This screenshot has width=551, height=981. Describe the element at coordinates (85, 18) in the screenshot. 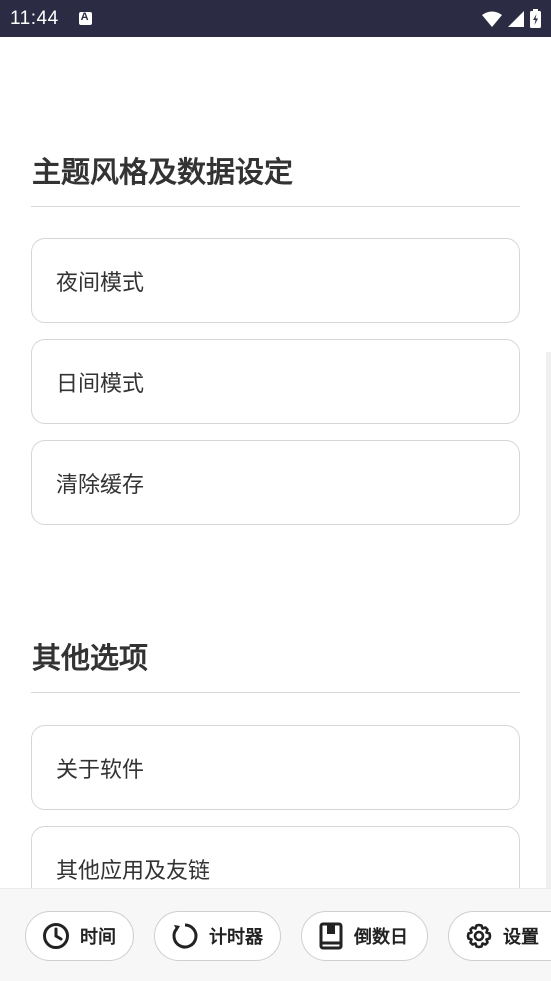

I see `accessibility-notification-icon` at that location.